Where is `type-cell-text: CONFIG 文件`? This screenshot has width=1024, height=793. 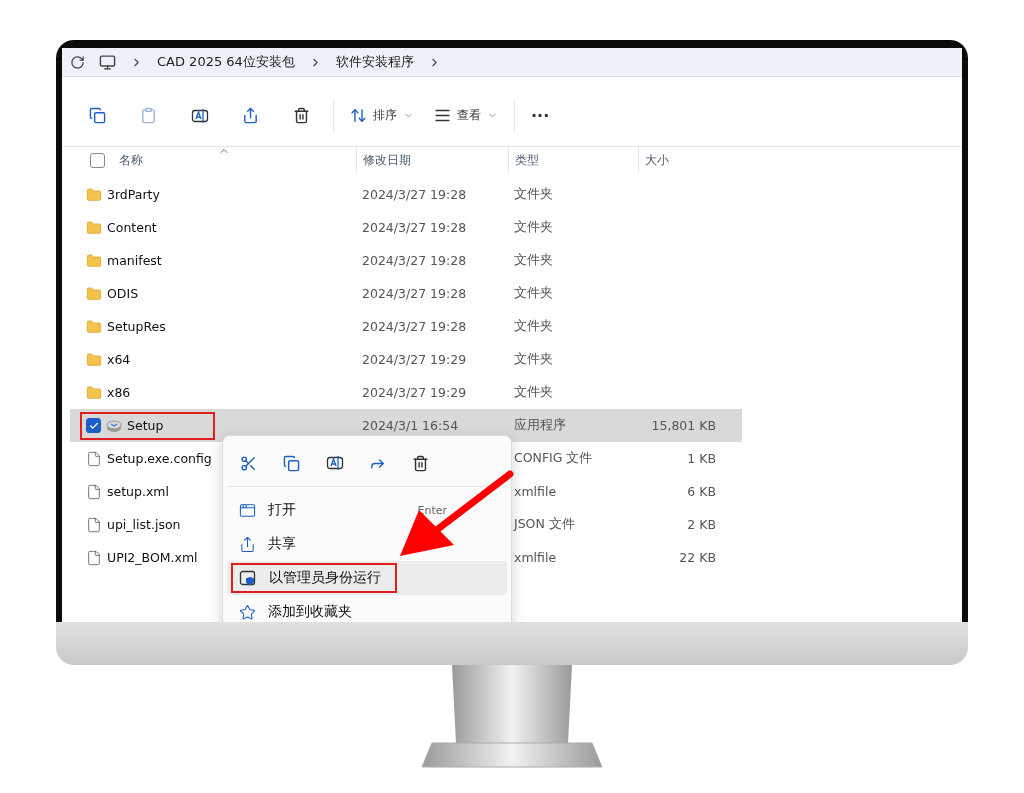
type-cell-text: CONFIG 文件 is located at coordinates (553, 458).